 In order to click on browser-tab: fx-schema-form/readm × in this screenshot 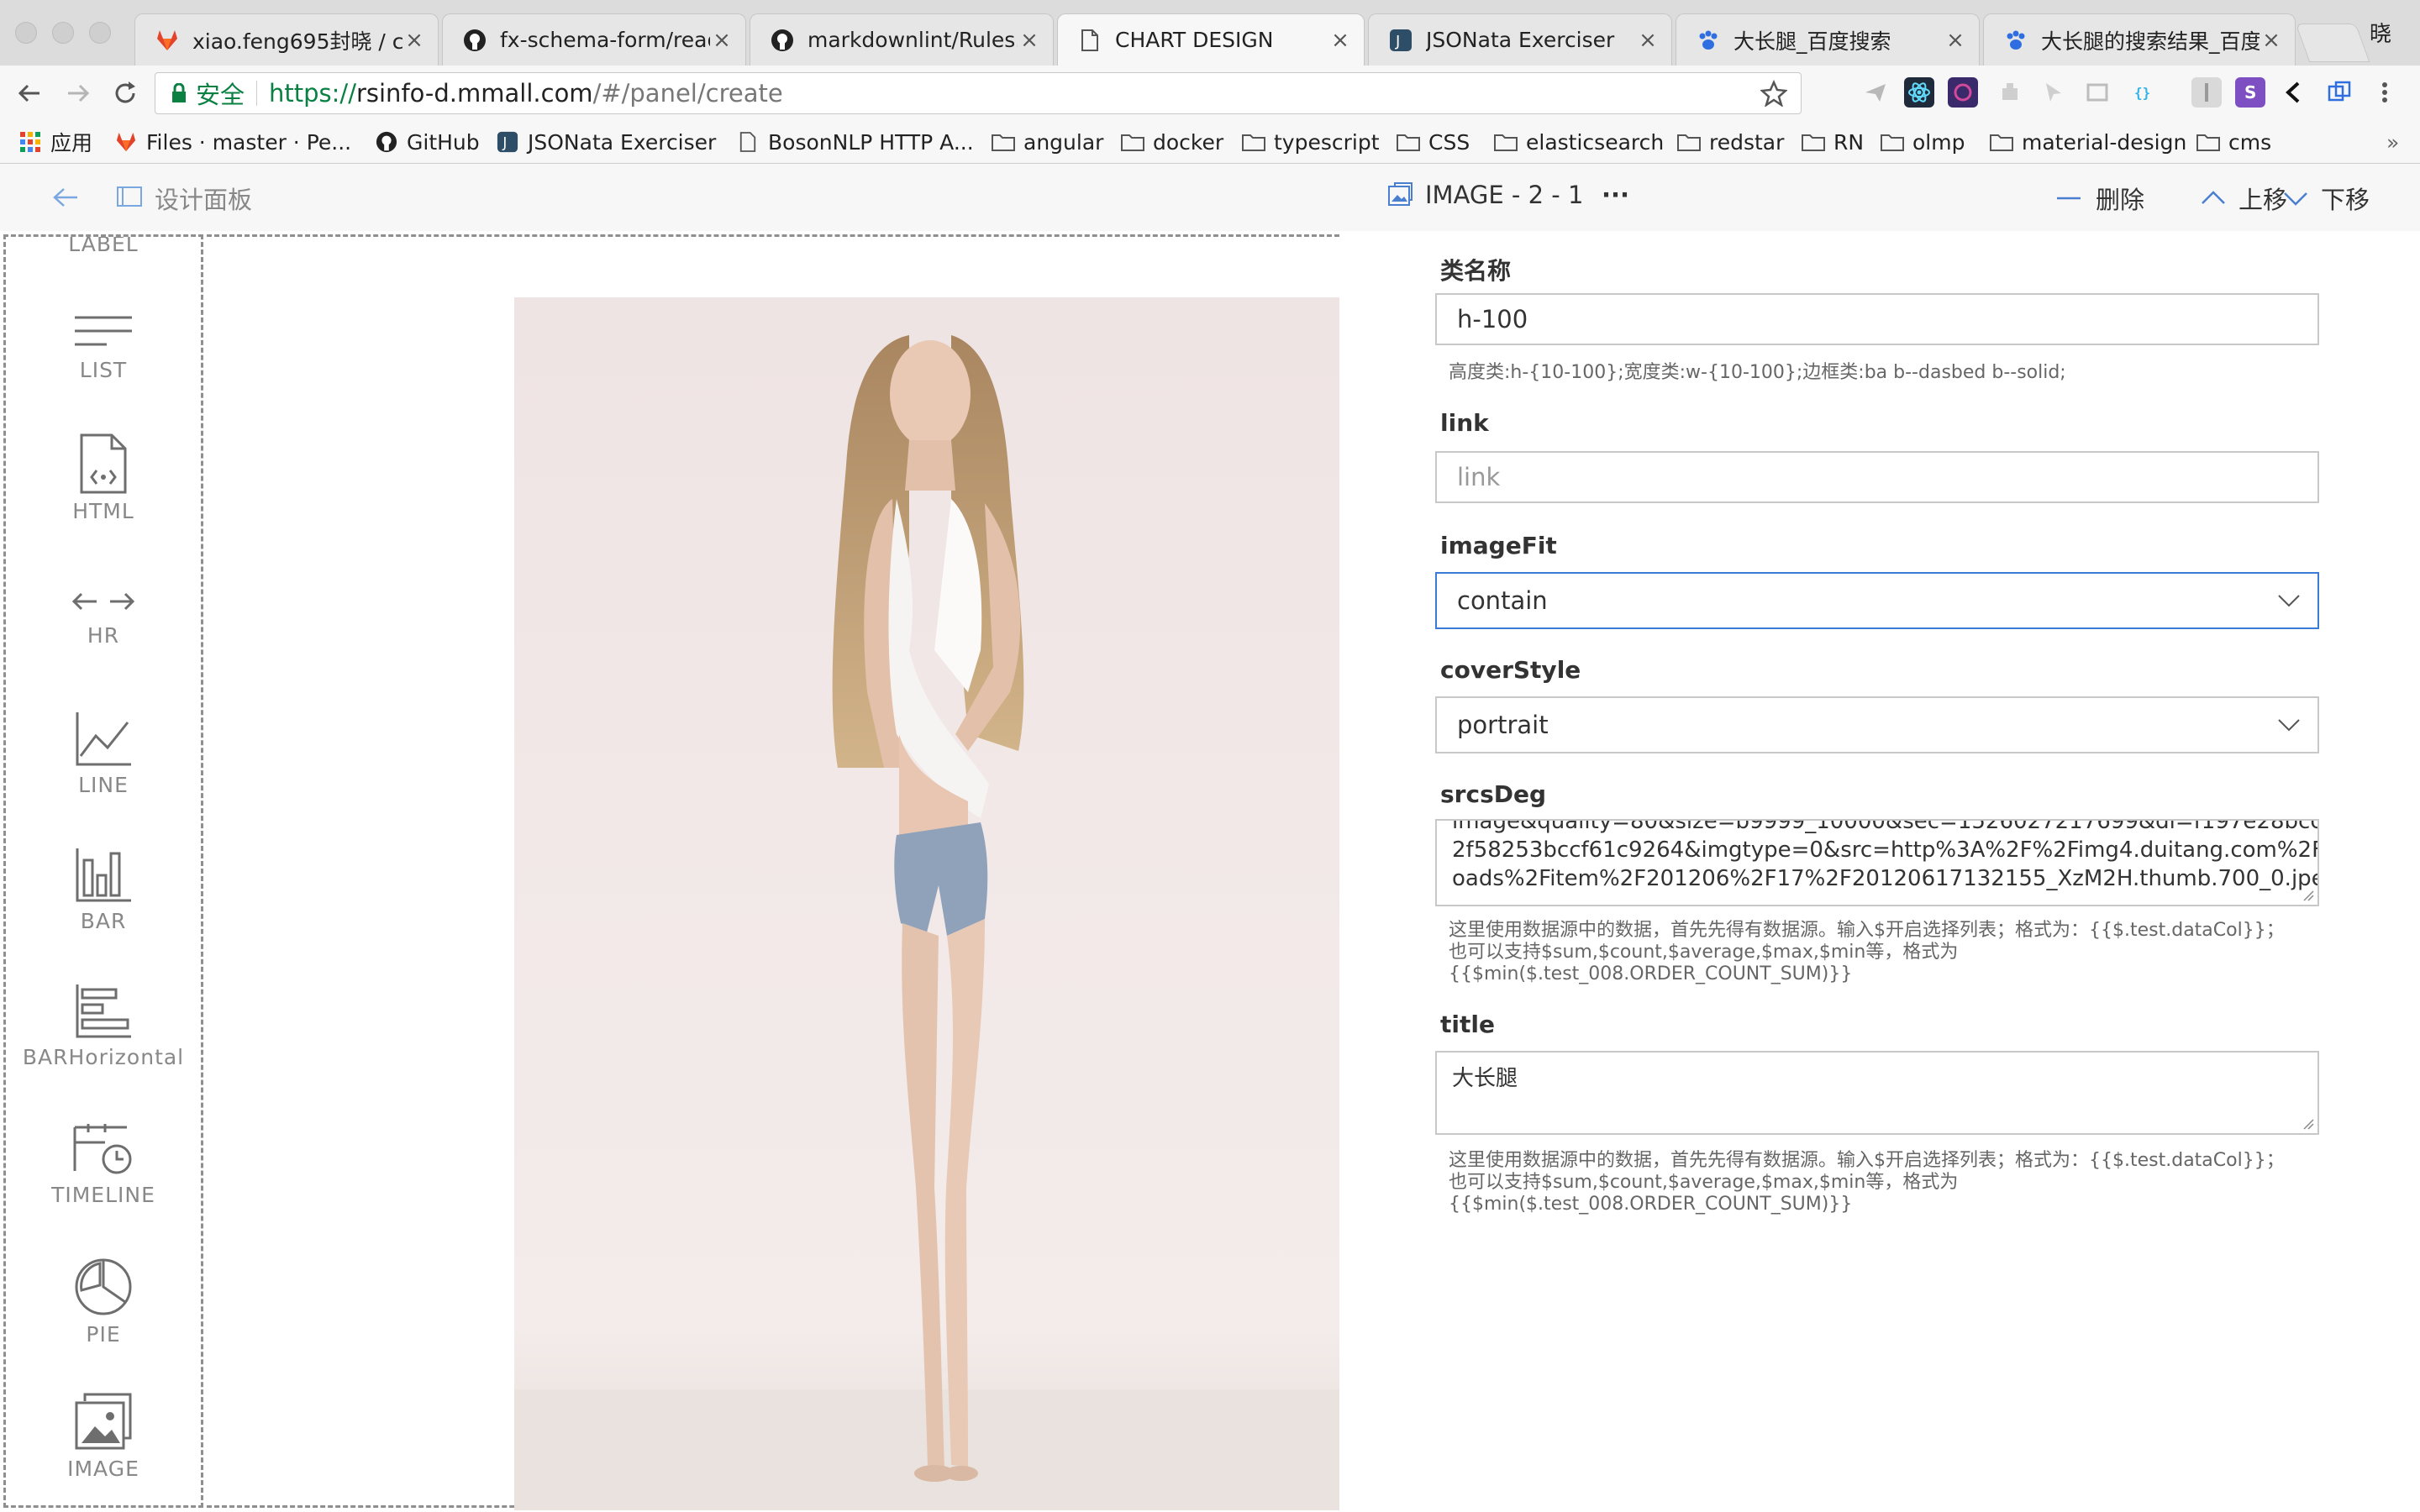, I will do `click(594, 39)`.